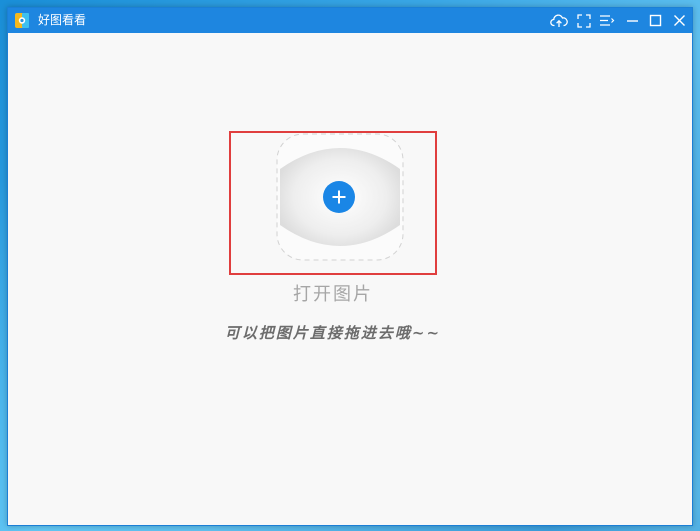 Image resolution: width=700 pixels, height=531 pixels. What do you see at coordinates (22, 20) in the screenshot?
I see `app-logo-icon` at bounding box center [22, 20].